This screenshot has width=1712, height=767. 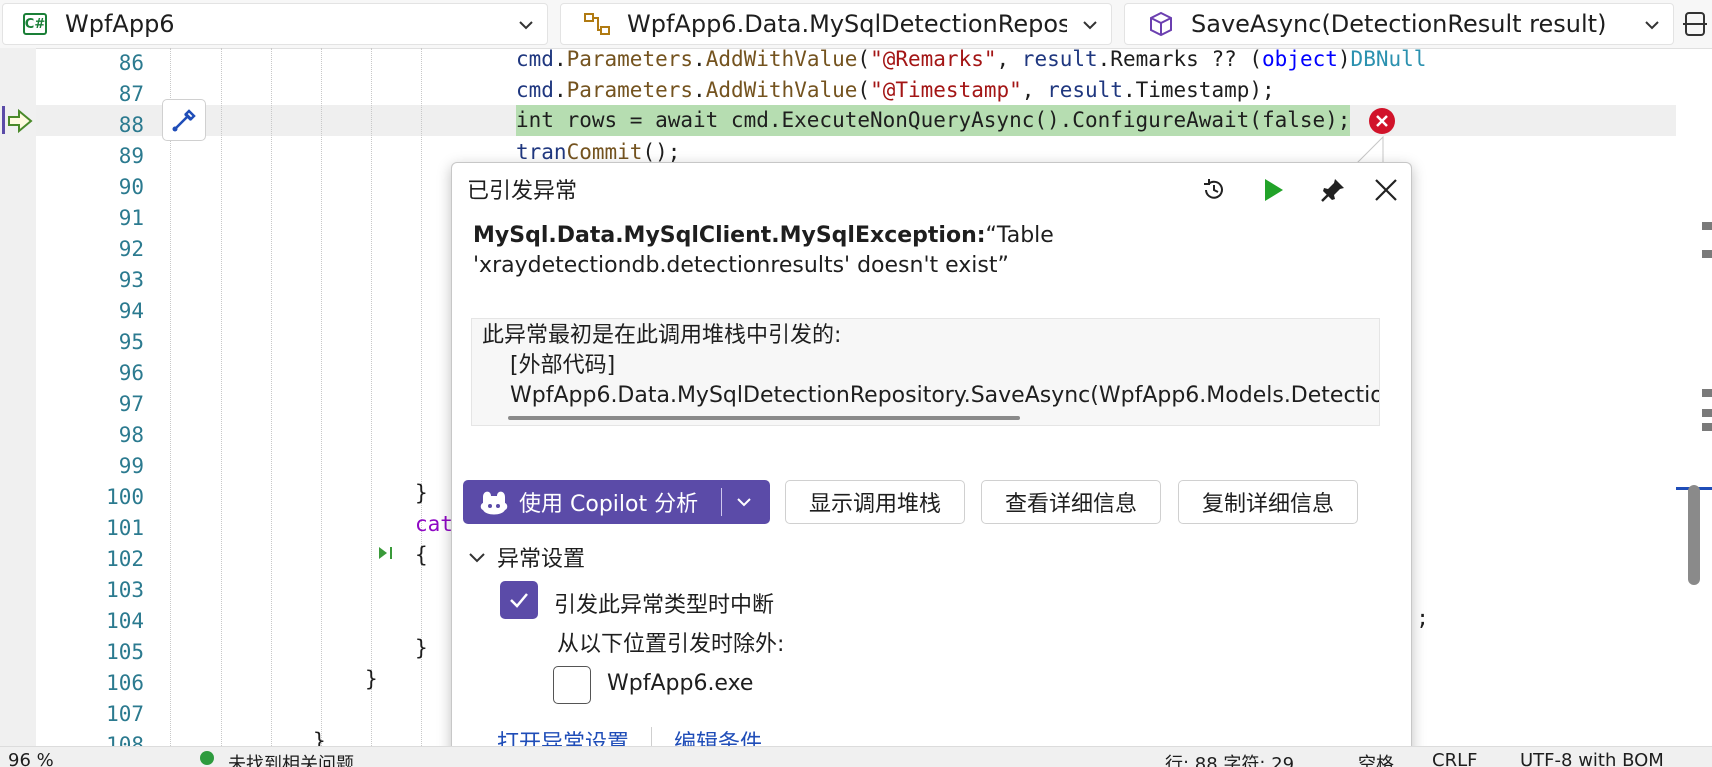 What do you see at coordinates (131, 404) in the screenshot?
I see `line-number: 97` at bounding box center [131, 404].